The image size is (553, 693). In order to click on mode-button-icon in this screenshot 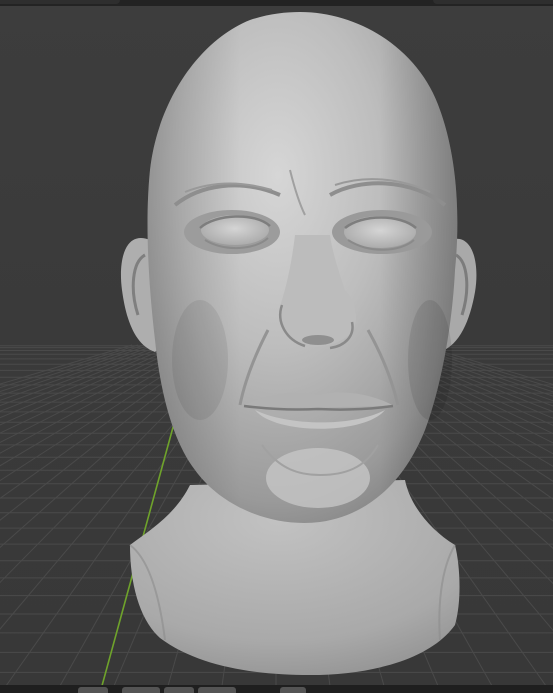, I will do `click(93, 690)`.